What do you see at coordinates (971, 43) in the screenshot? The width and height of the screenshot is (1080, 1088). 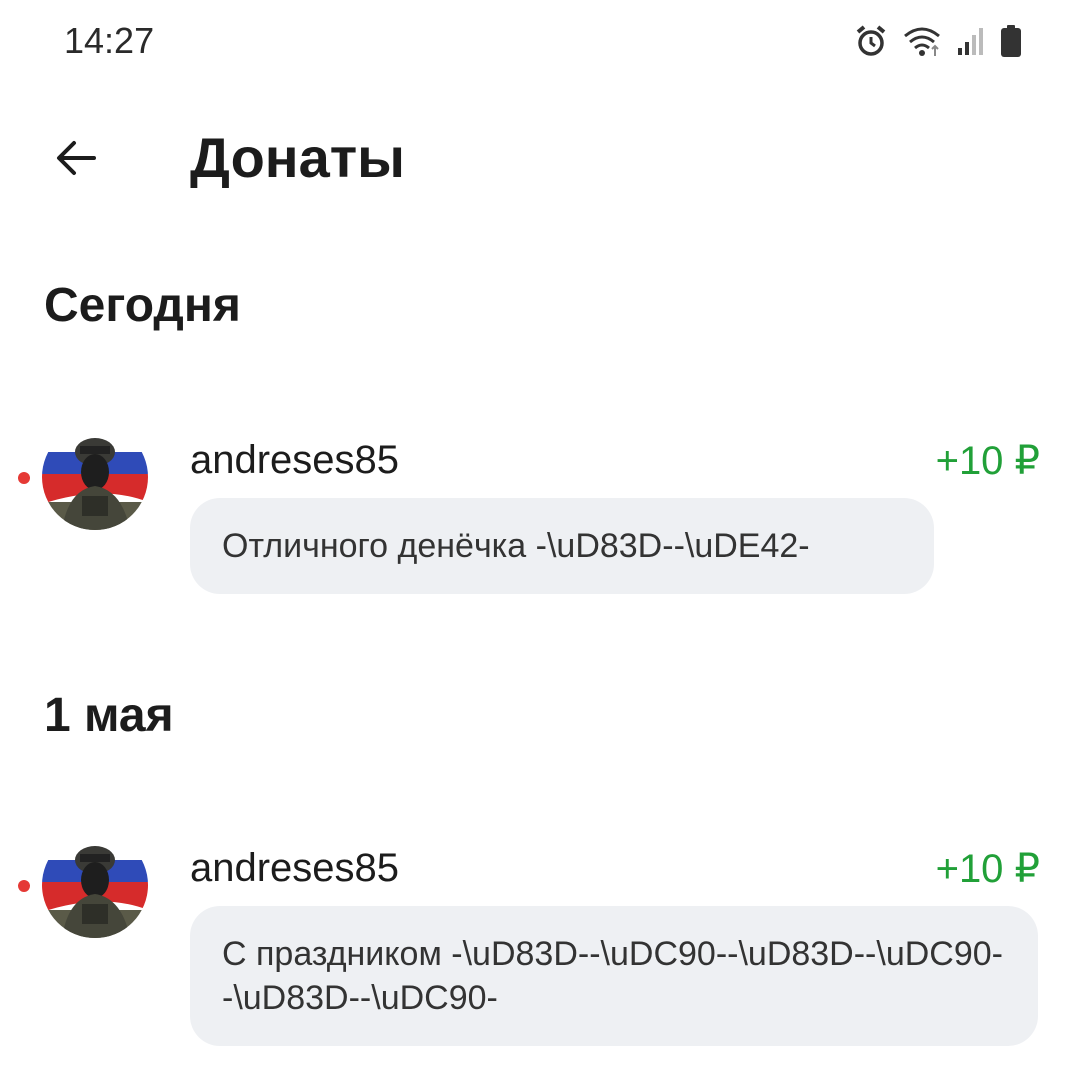 I see `signal-icon` at bounding box center [971, 43].